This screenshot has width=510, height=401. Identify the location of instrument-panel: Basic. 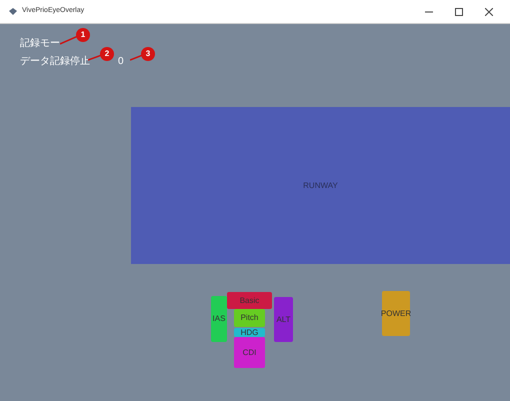
(249, 300).